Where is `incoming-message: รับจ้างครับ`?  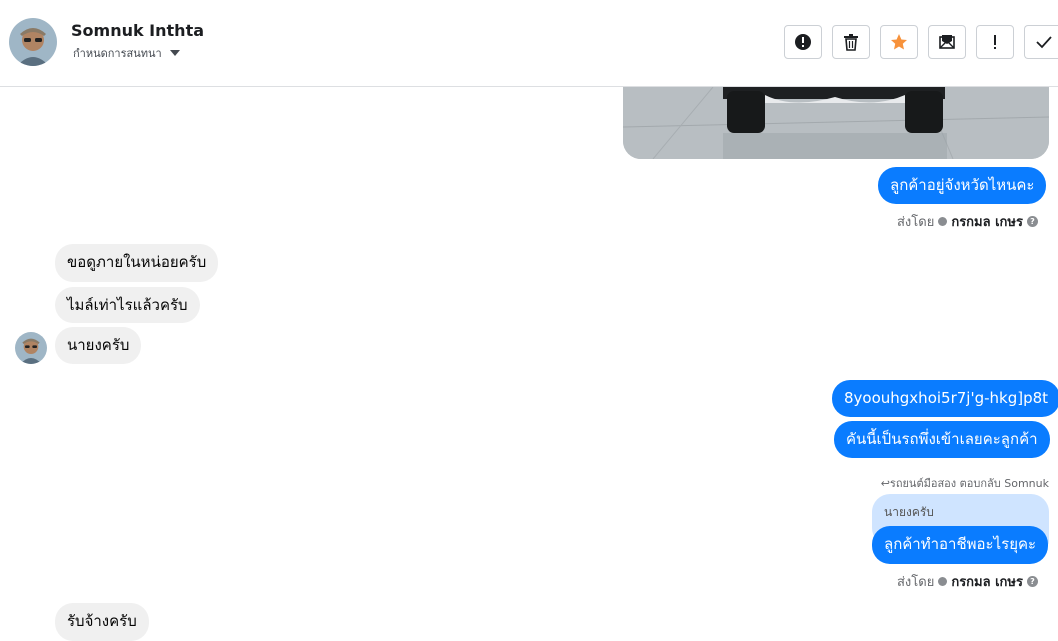
incoming-message: รับจ้างครับ is located at coordinates (102, 622).